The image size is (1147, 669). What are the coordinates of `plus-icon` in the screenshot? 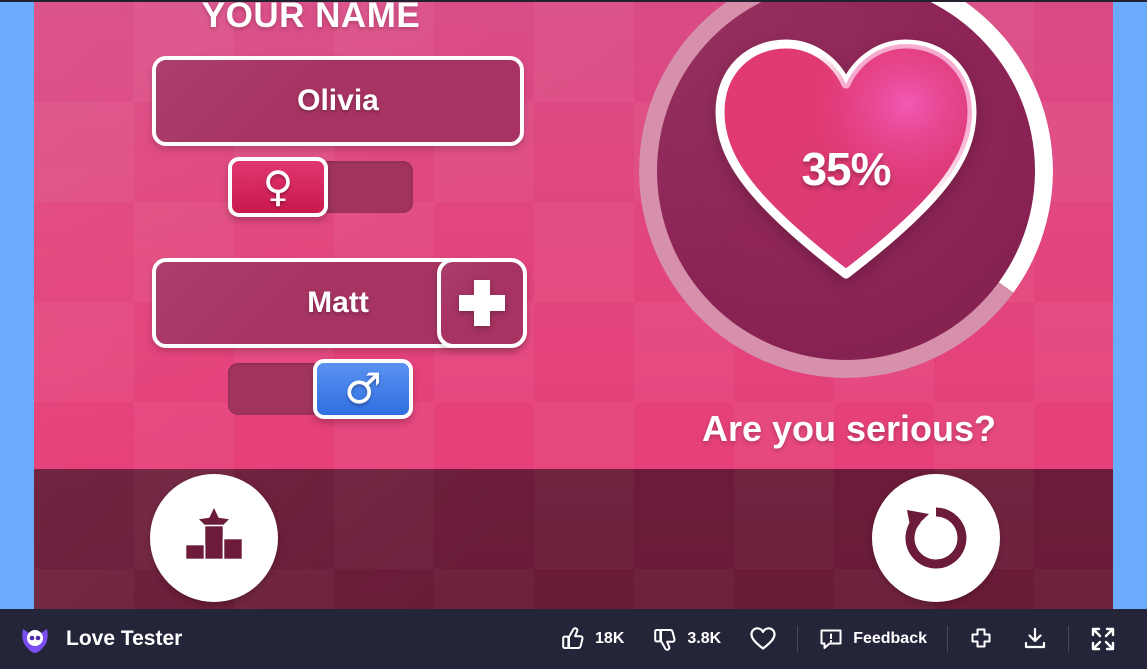 It's located at (482, 303).